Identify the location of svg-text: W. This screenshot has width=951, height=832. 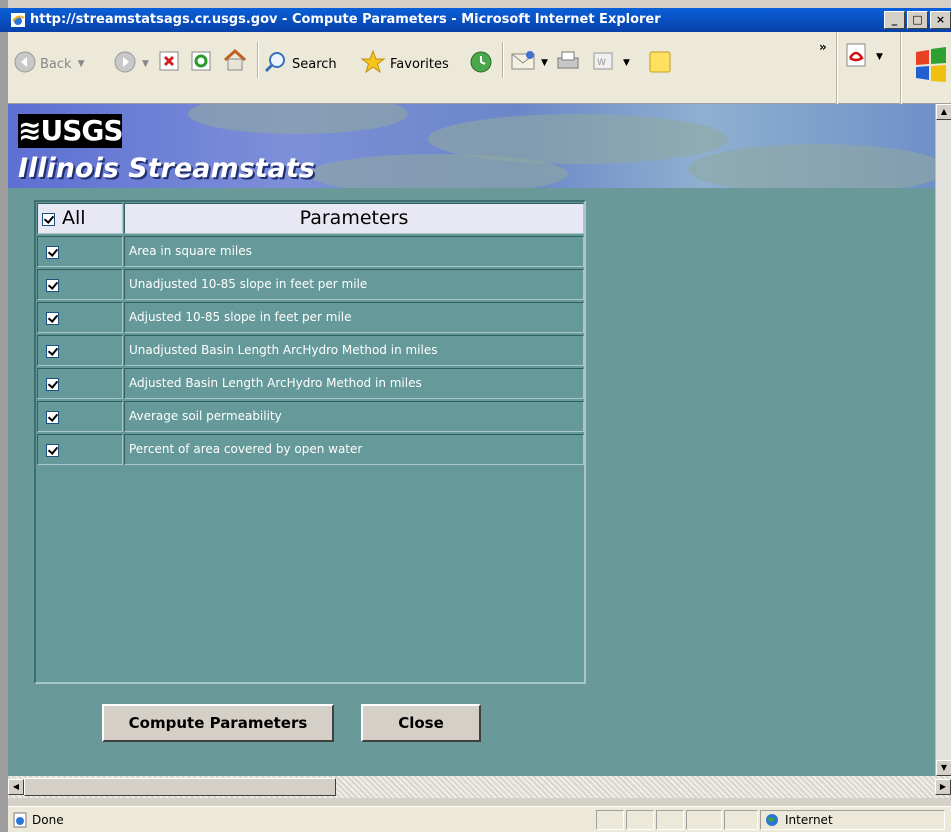
(601, 63).